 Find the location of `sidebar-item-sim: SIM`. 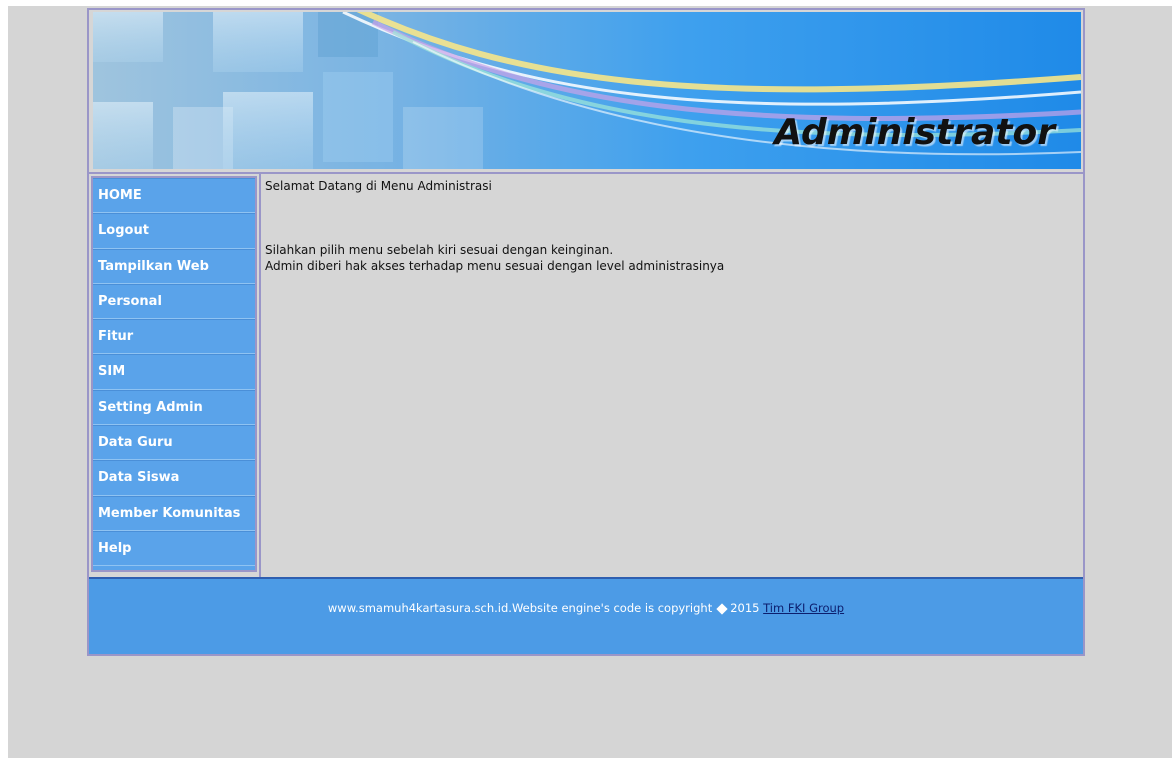

sidebar-item-sim: SIM is located at coordinates (174, 372).